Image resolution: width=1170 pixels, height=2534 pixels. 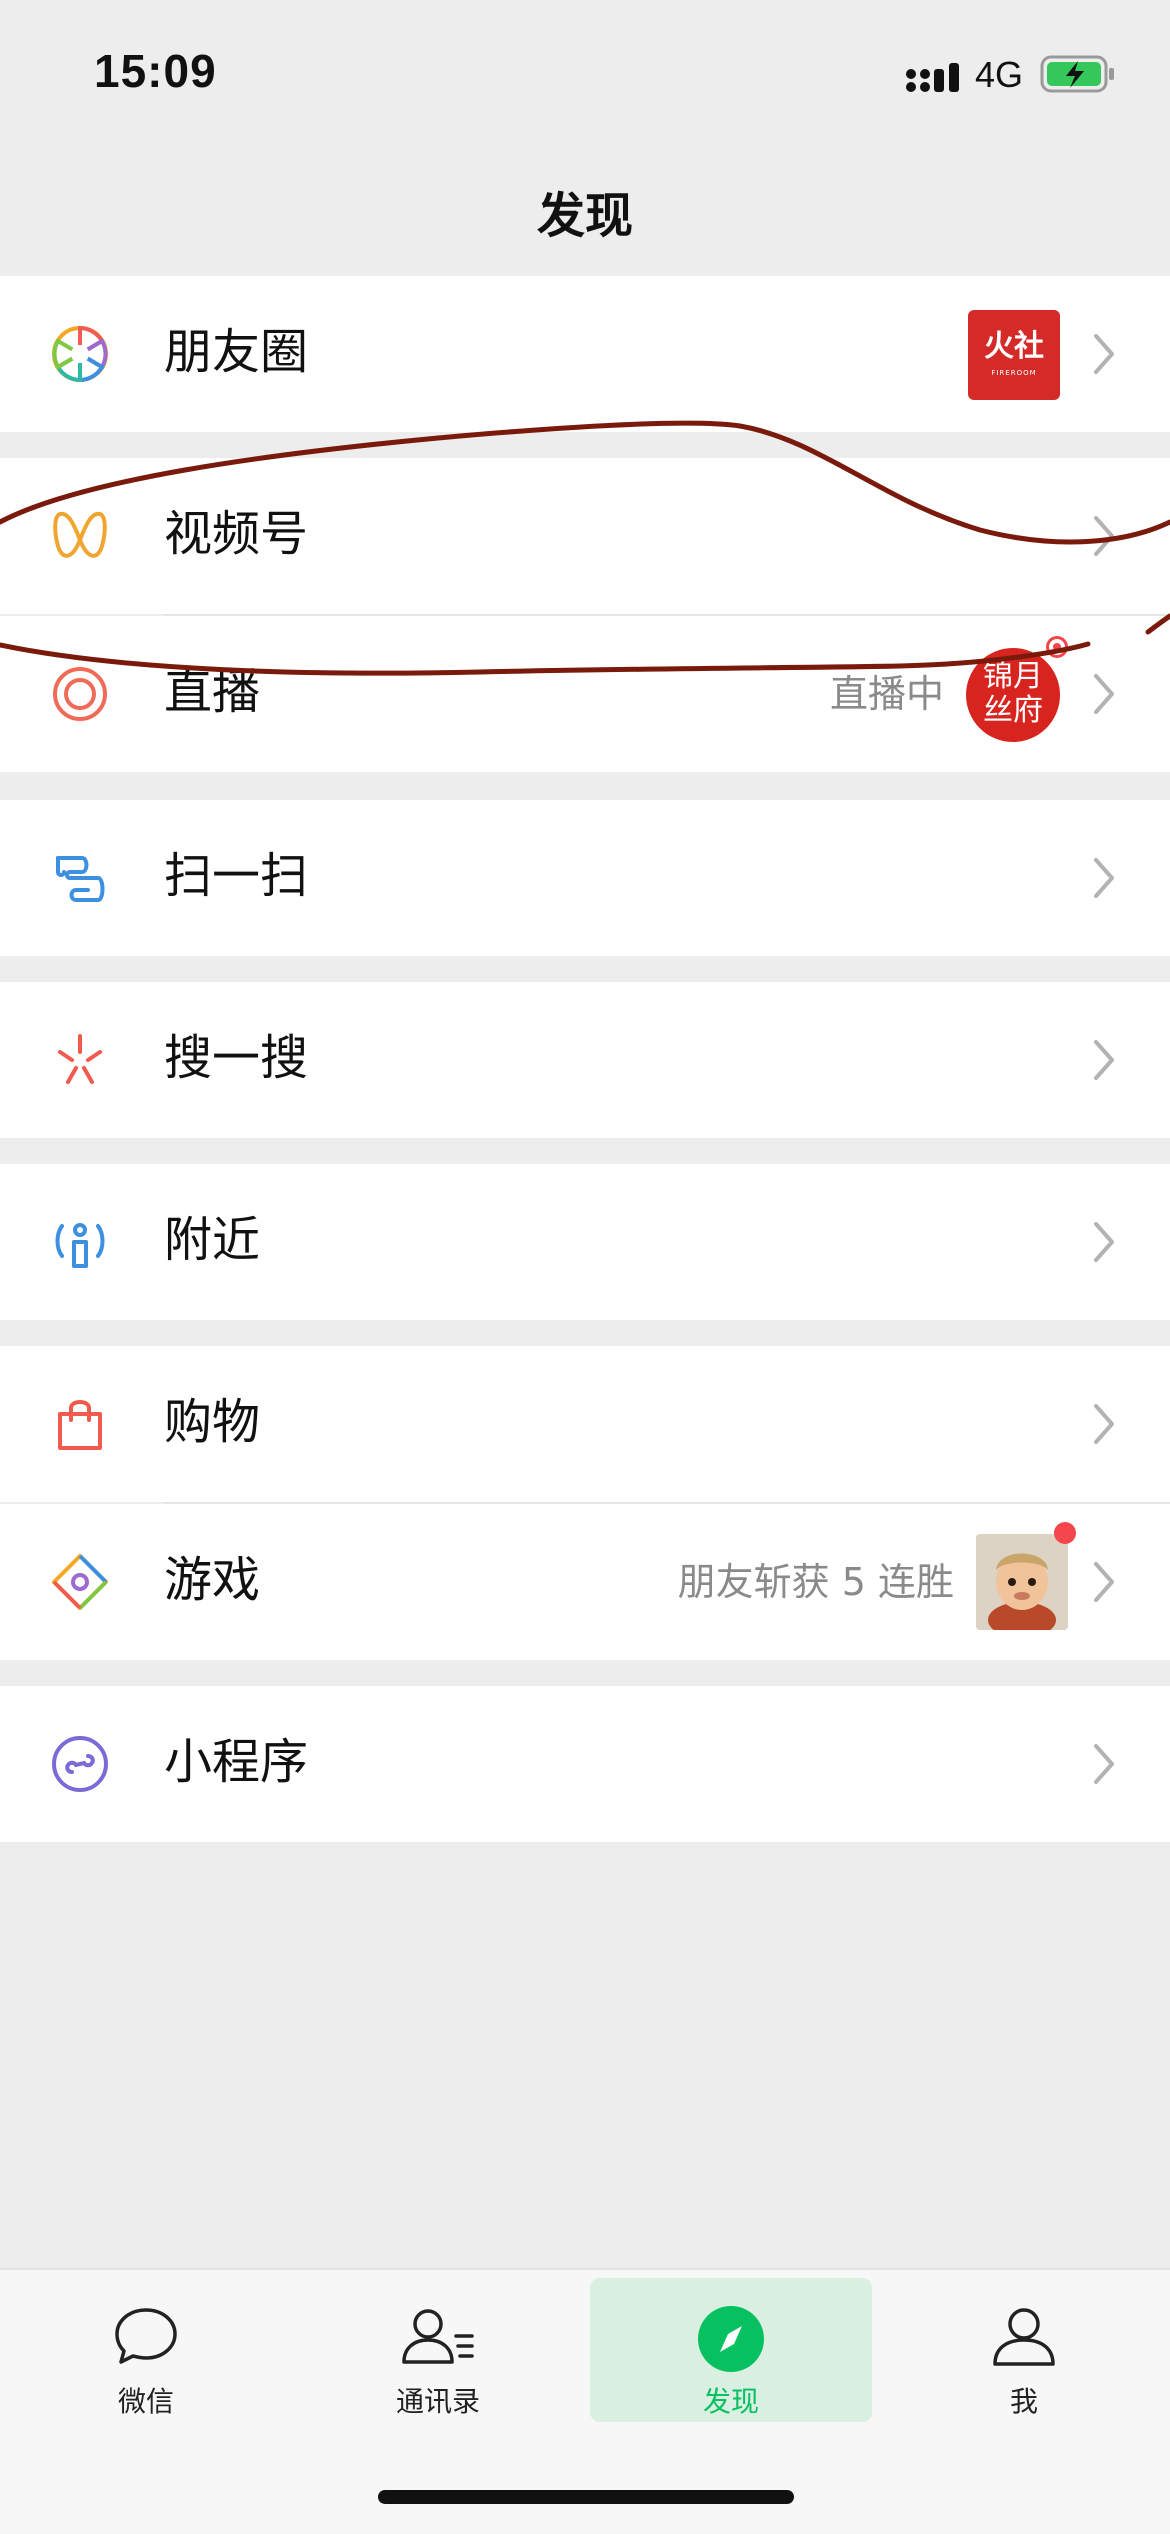 I want to click on live-avatar: 锦月 丝府, so click(x=1013, y=695).